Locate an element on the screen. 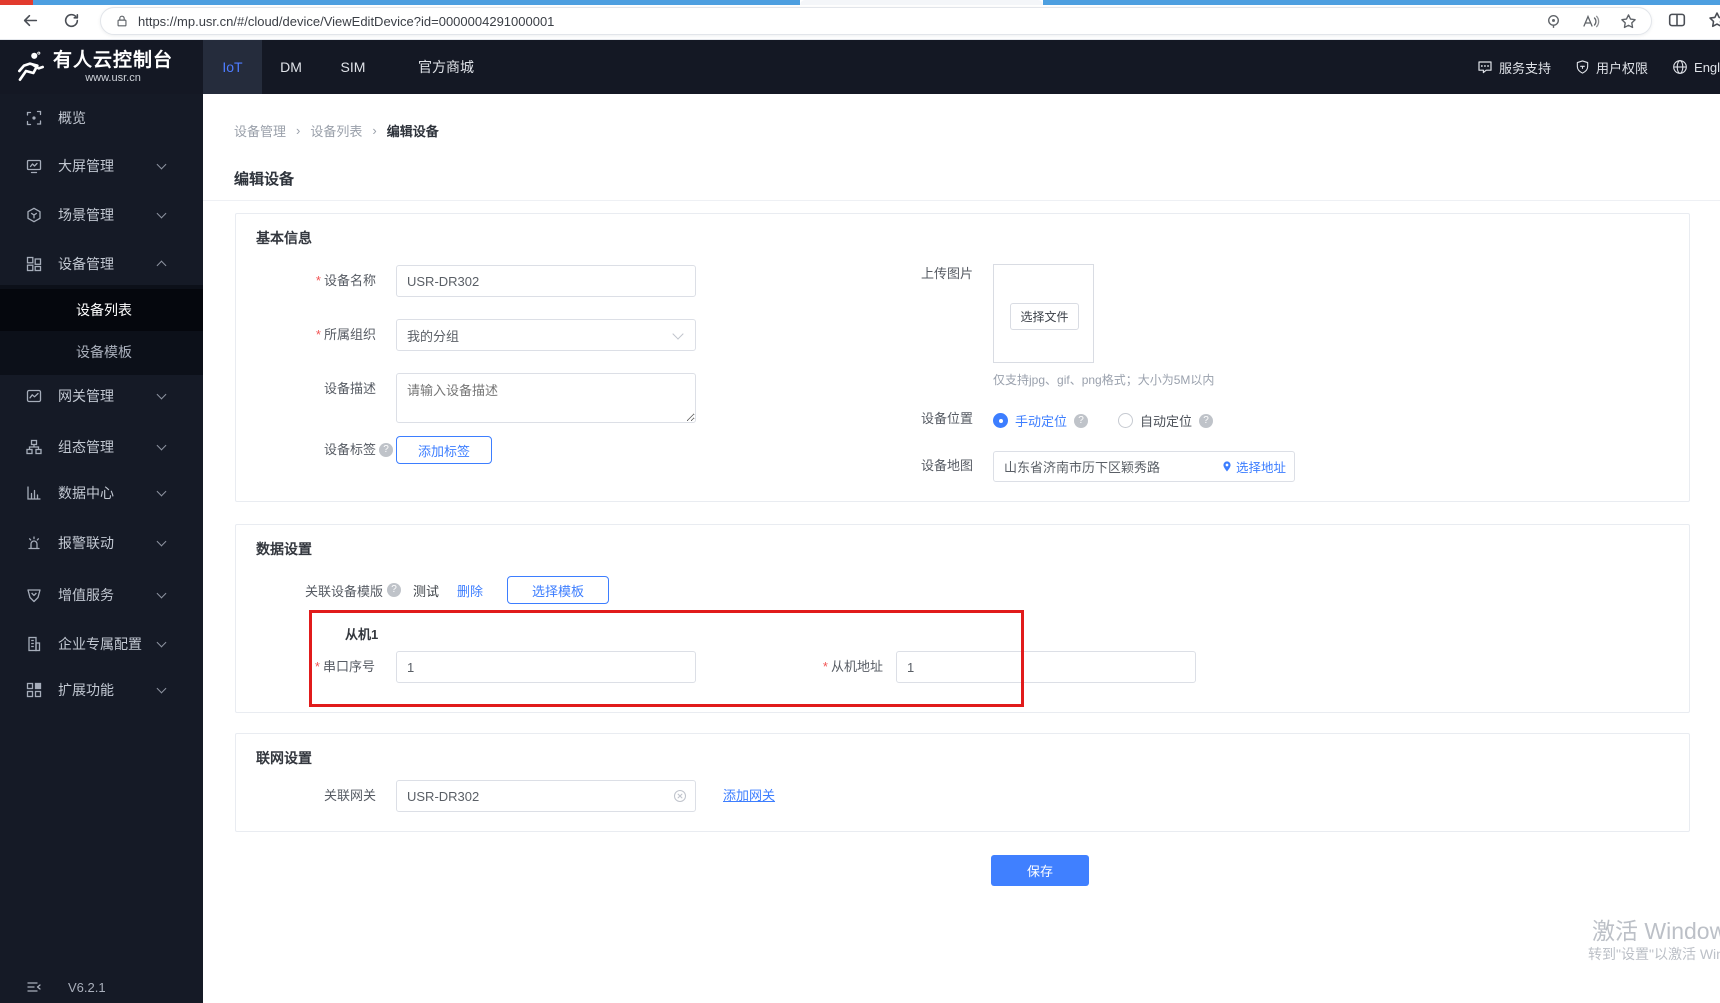 The height and width of the screenshot is (1003, 1720). map-pin-icon is located at coordinates (1227, 466).